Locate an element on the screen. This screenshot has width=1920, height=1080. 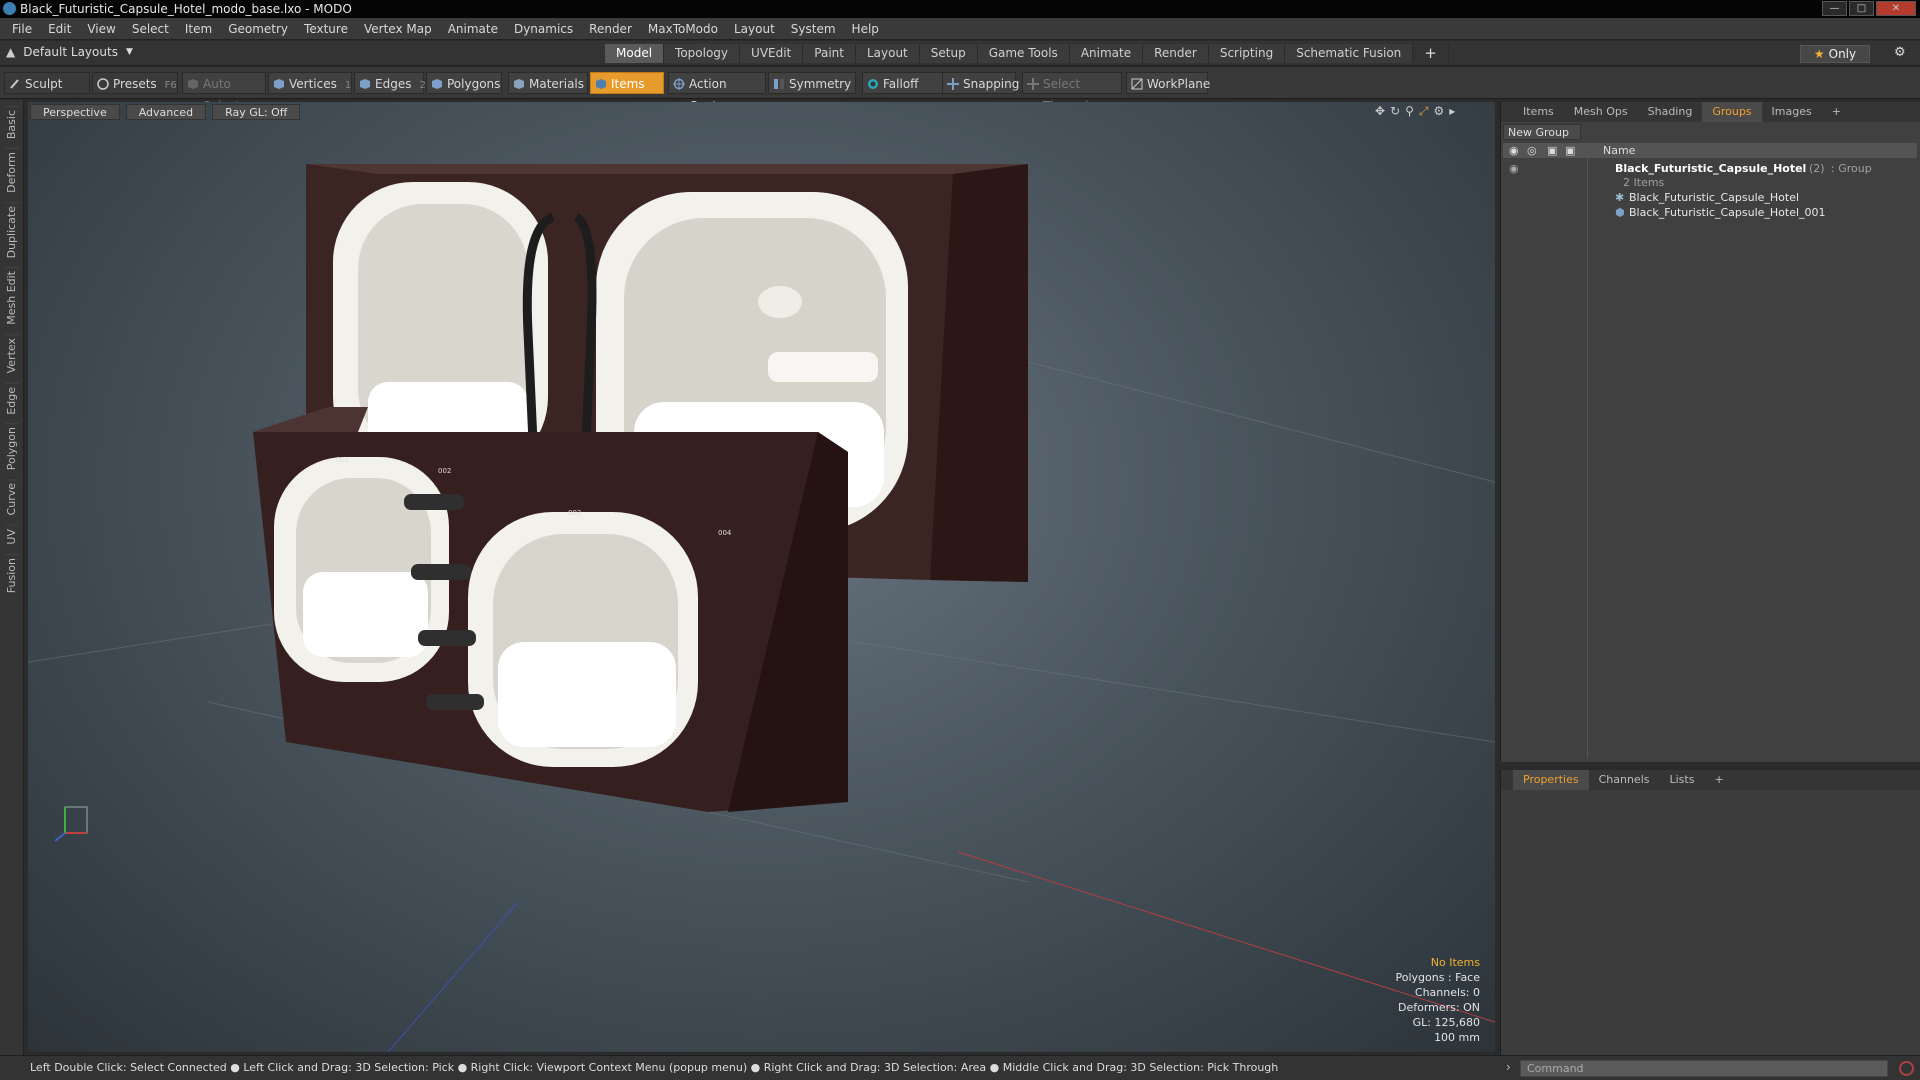
chevron-right-icon: › is located at coordinates (1508, 1067).